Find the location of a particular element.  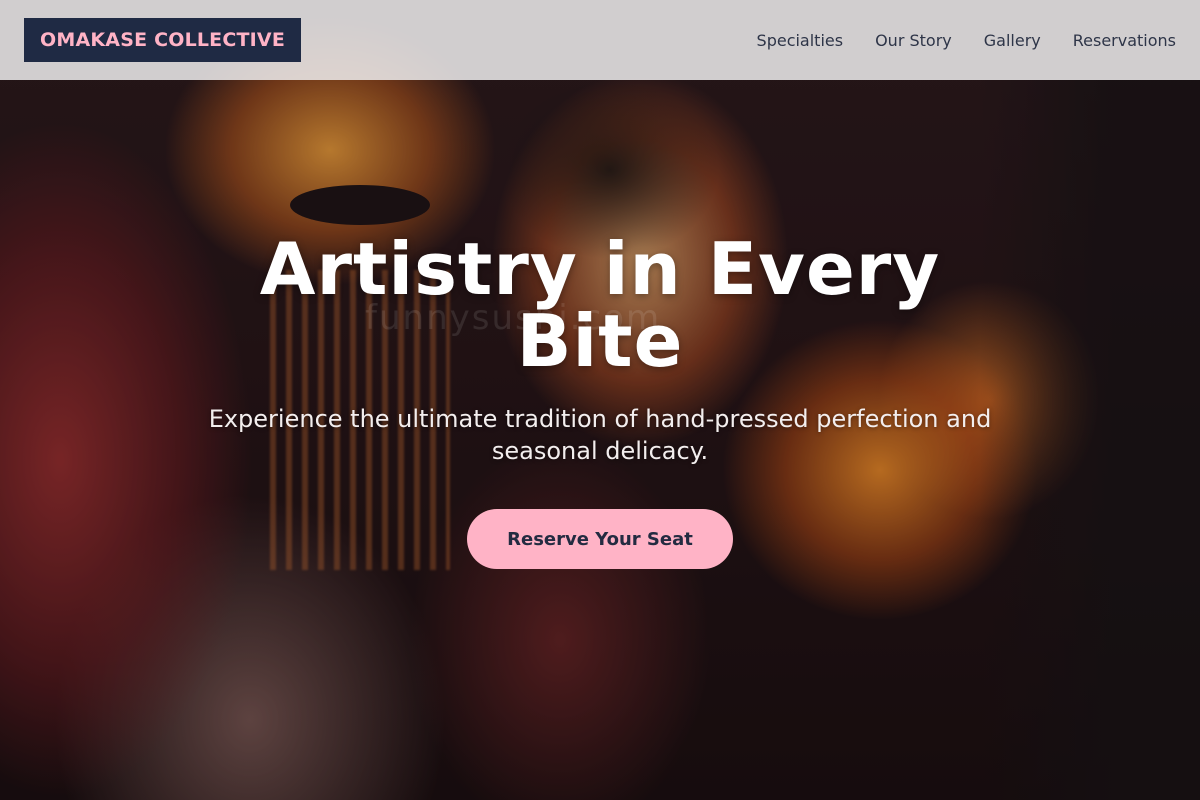

site-logo: OMAKASE COLLECTIVE is located at coordinates (163, 40).